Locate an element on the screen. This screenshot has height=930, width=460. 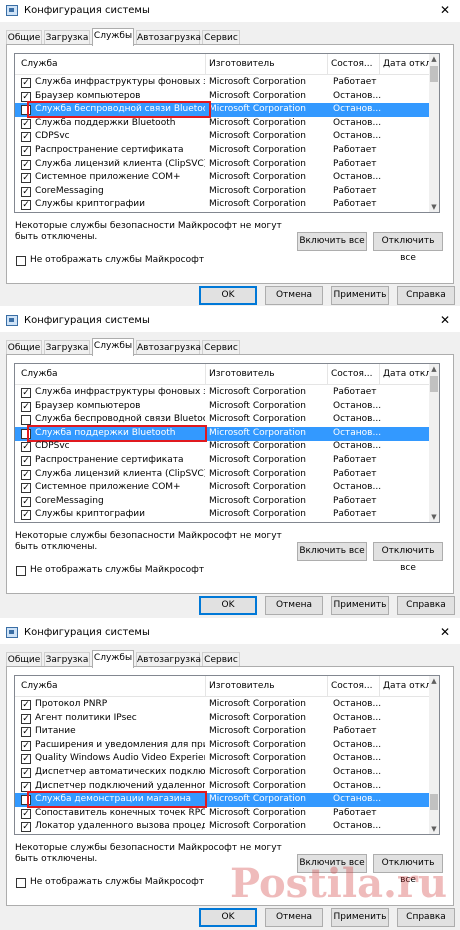
ok-button: OK is located at coordinates (228, 605).